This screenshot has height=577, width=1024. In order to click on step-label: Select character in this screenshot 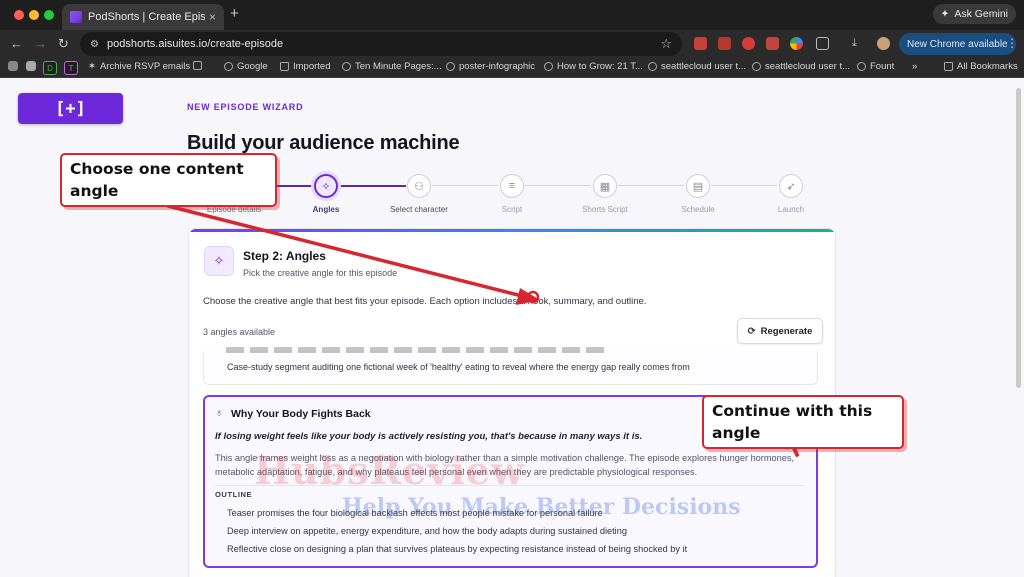, I will do `click(419, 209)`.